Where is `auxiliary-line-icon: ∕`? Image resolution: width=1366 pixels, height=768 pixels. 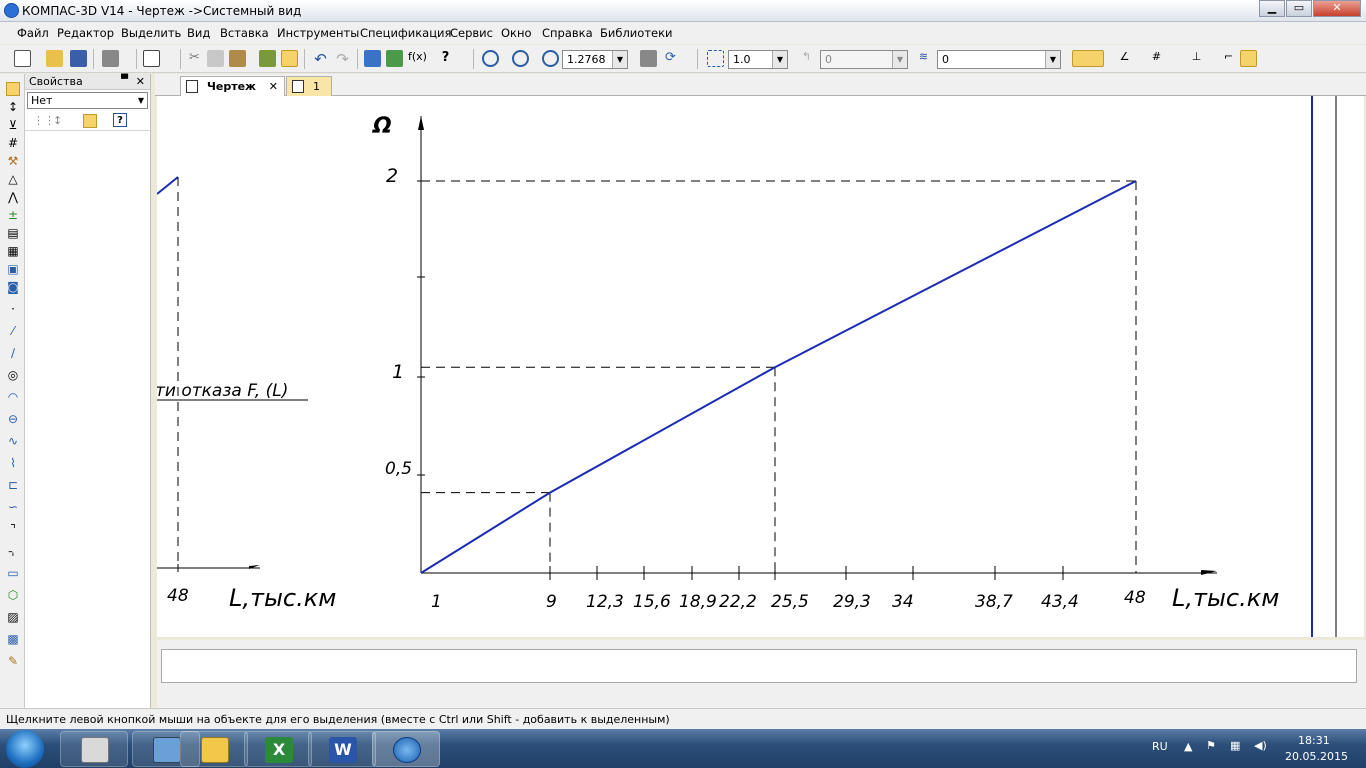
auxiliary-line-icon: ∕ is located at coordinates (13, 353).